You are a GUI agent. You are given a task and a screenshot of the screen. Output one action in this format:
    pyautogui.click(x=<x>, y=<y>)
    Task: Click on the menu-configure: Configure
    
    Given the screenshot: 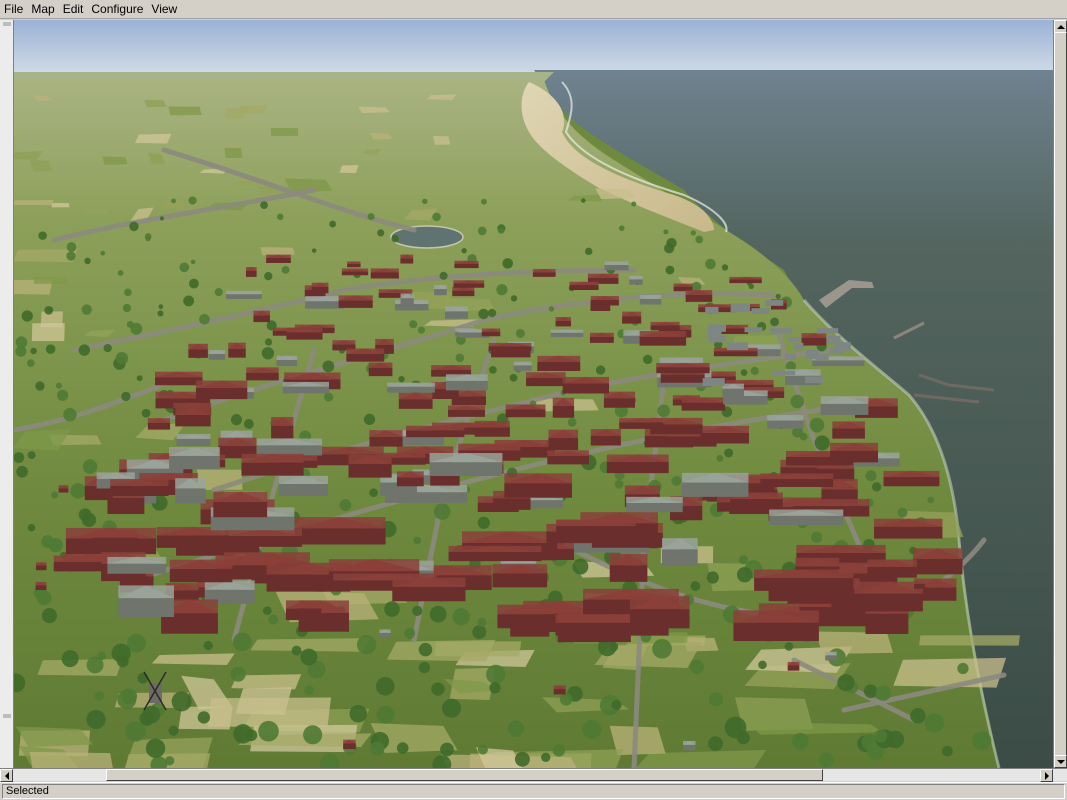 What is the action you would take?
    pyautogui.click(x=117, y=9)
    